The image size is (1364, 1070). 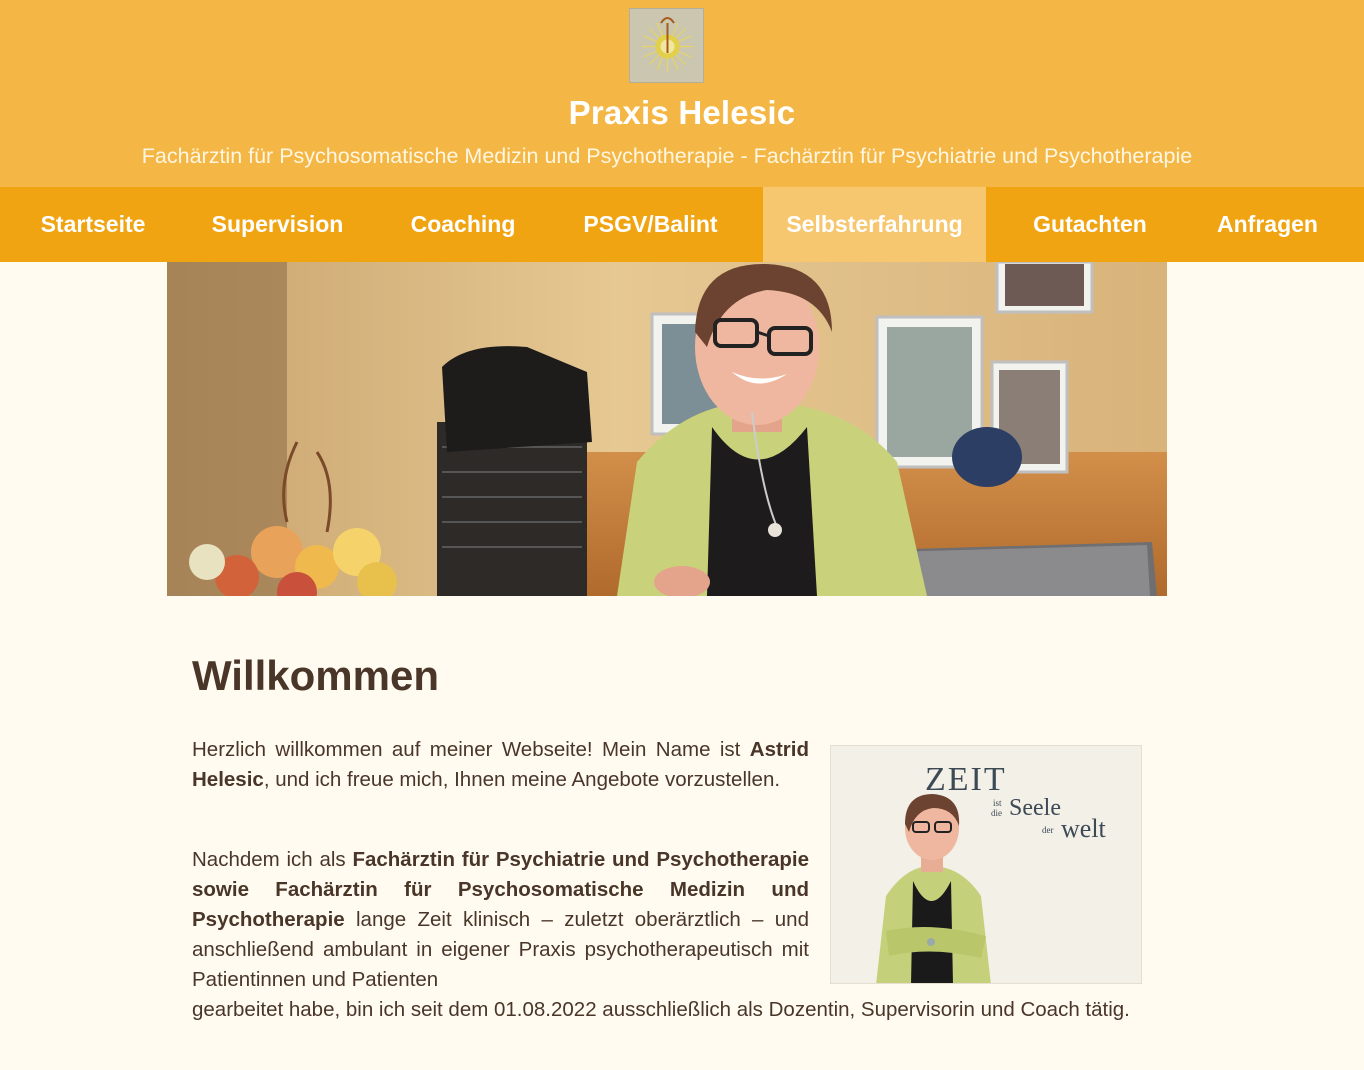 I want to click on site-title: Praxis Helesic, so click(x=682, y=113).